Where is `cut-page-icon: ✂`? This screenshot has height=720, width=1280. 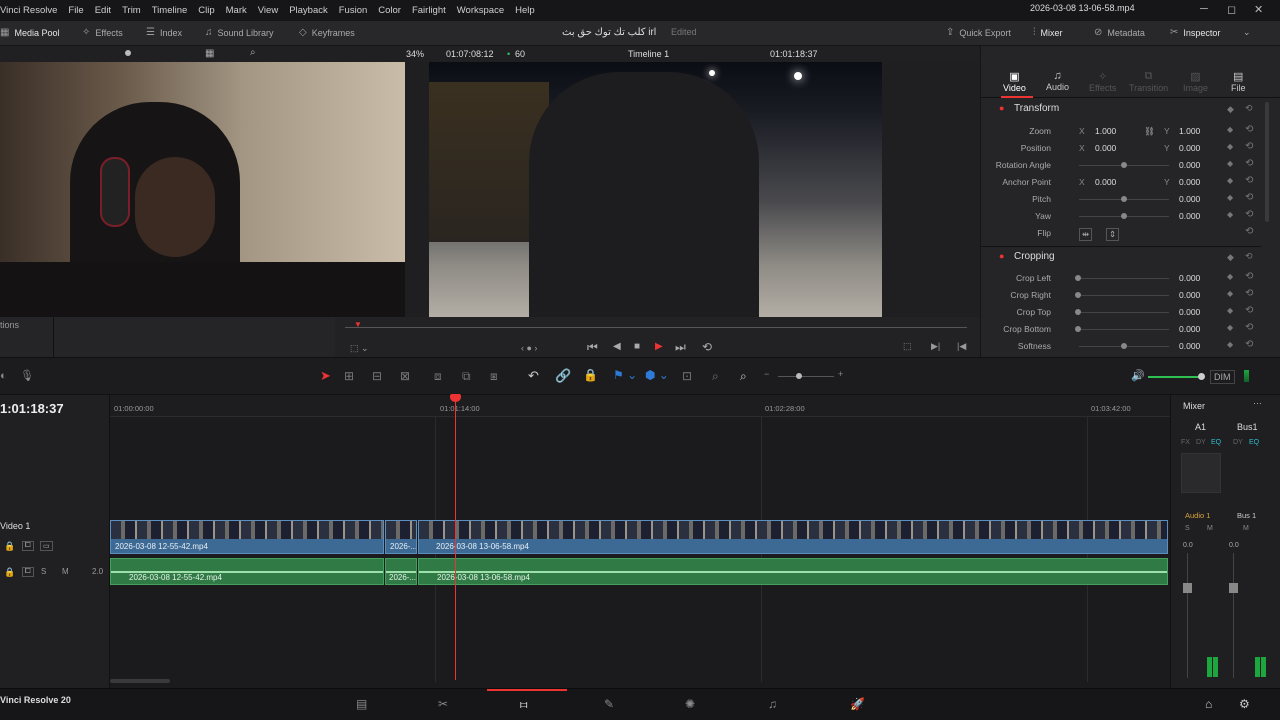
cut-page-icon: ✂ is located at coordinates (443, 704).